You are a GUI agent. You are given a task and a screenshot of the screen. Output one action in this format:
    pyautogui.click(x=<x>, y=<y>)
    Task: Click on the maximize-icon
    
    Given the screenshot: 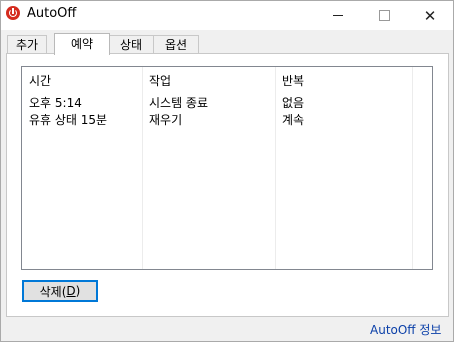 What is the action you would take?
    pyautogui.click(x=384, y=15)
    